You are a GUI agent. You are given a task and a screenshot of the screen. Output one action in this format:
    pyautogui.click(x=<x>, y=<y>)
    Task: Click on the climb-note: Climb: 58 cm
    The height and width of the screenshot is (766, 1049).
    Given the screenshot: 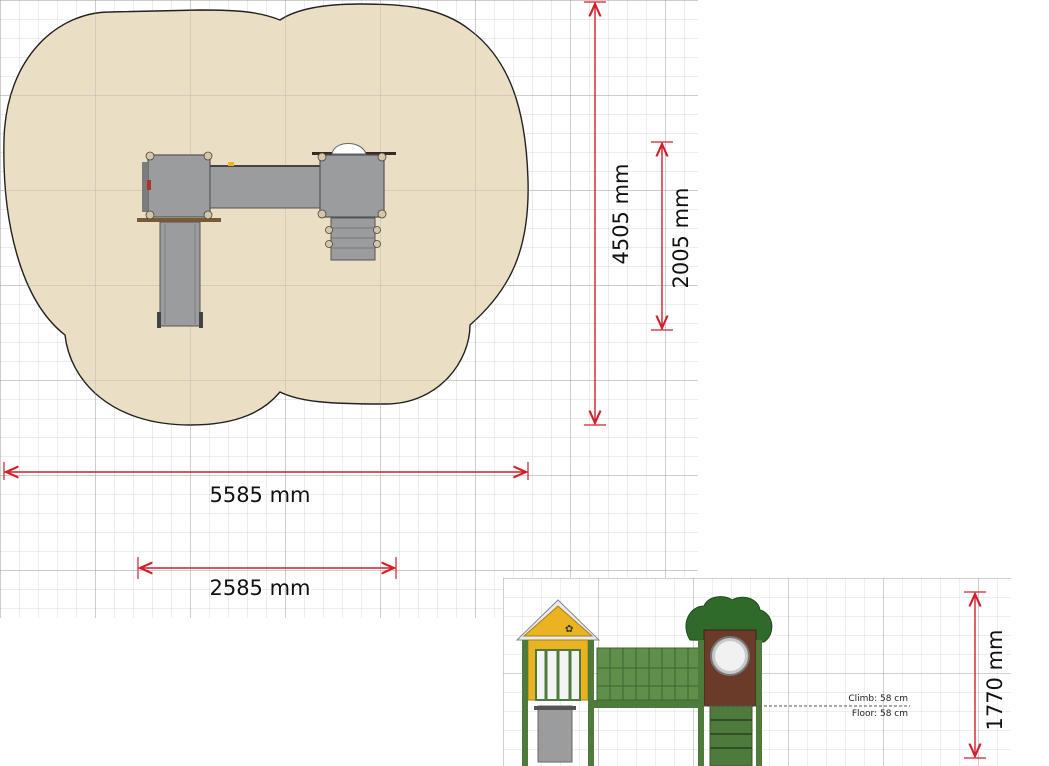 What is the action you would take?
    pyautogui.click(x=878, y=699)
    